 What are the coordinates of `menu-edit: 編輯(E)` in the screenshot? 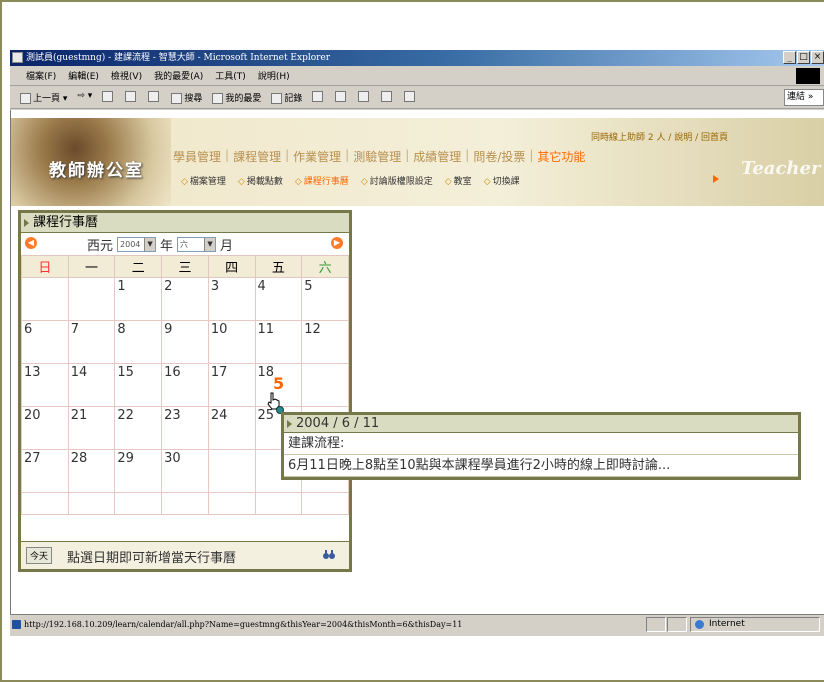 It's located at (83, 75).